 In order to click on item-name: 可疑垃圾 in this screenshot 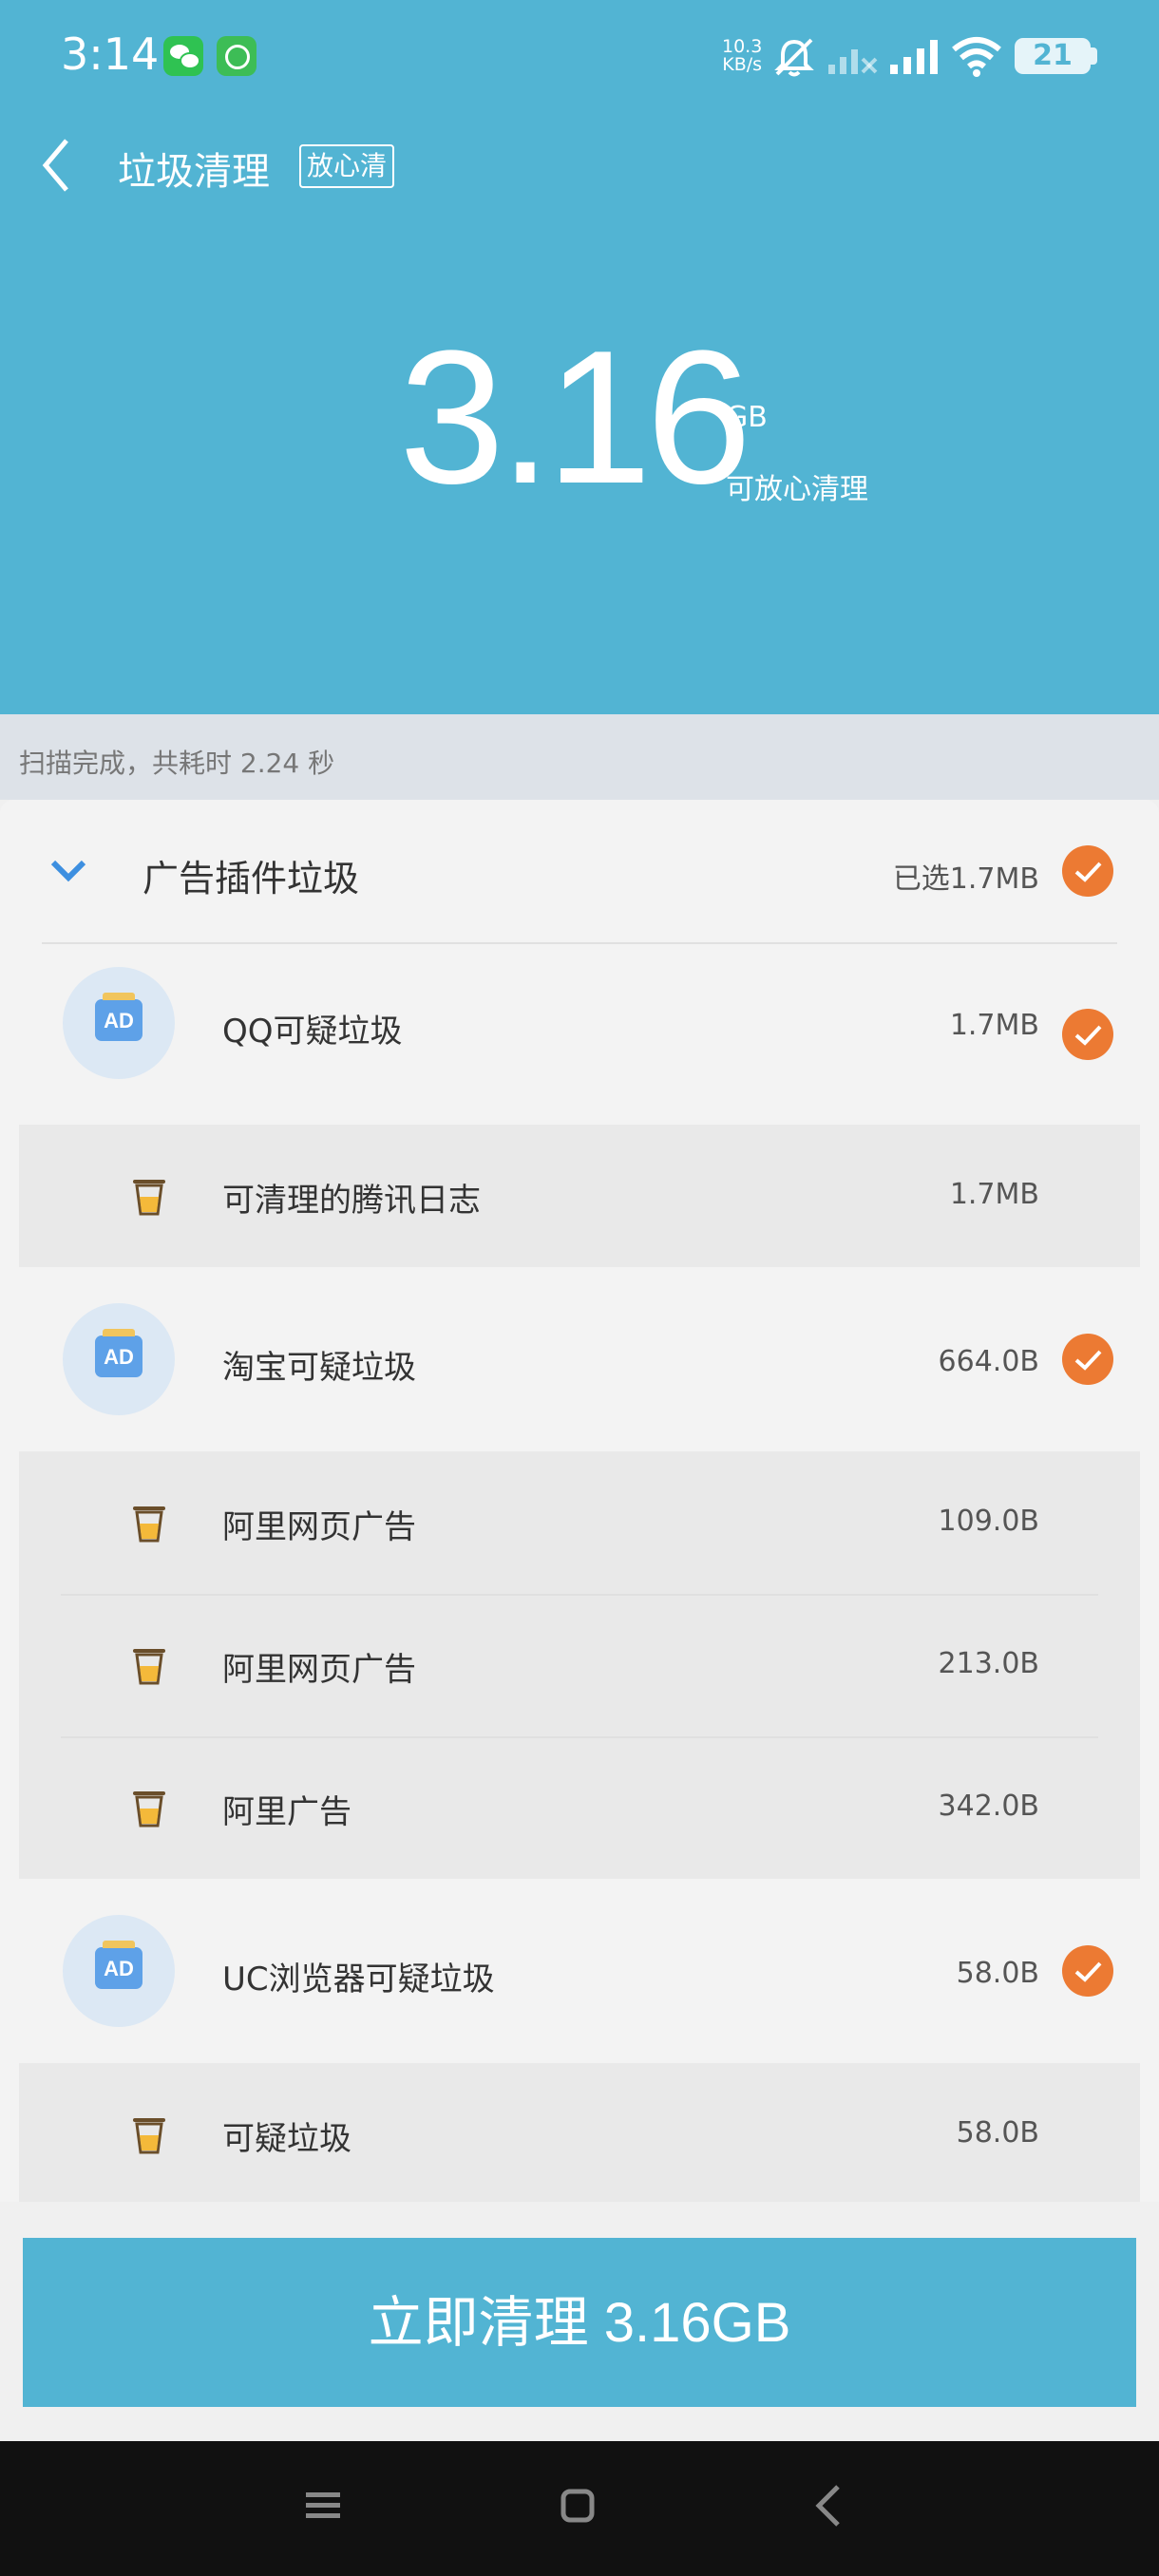, I will do `click(287, 2139)`.